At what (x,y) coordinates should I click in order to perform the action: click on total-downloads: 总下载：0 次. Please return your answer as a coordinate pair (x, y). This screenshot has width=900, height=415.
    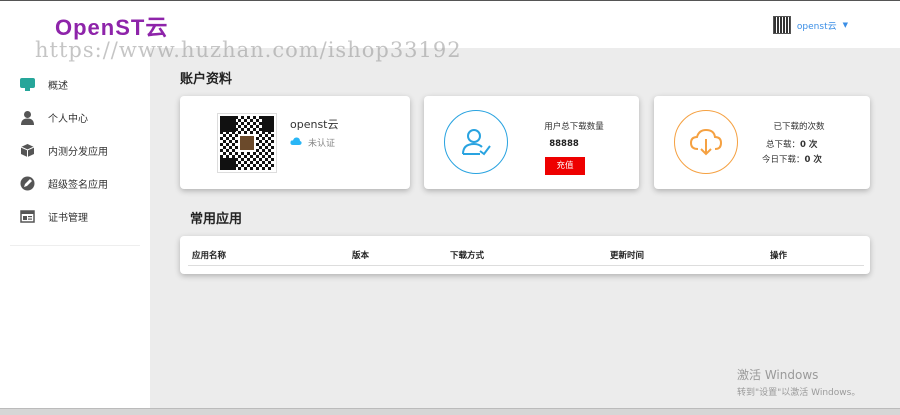
    Looking at the image, I should click on (791, 144).